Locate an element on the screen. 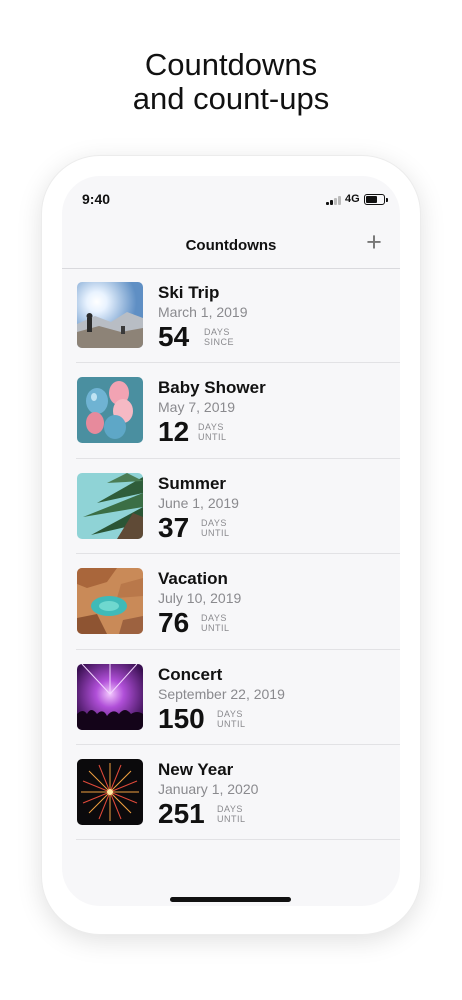  concert-crowd-photo is located at coordinates (110, 696).